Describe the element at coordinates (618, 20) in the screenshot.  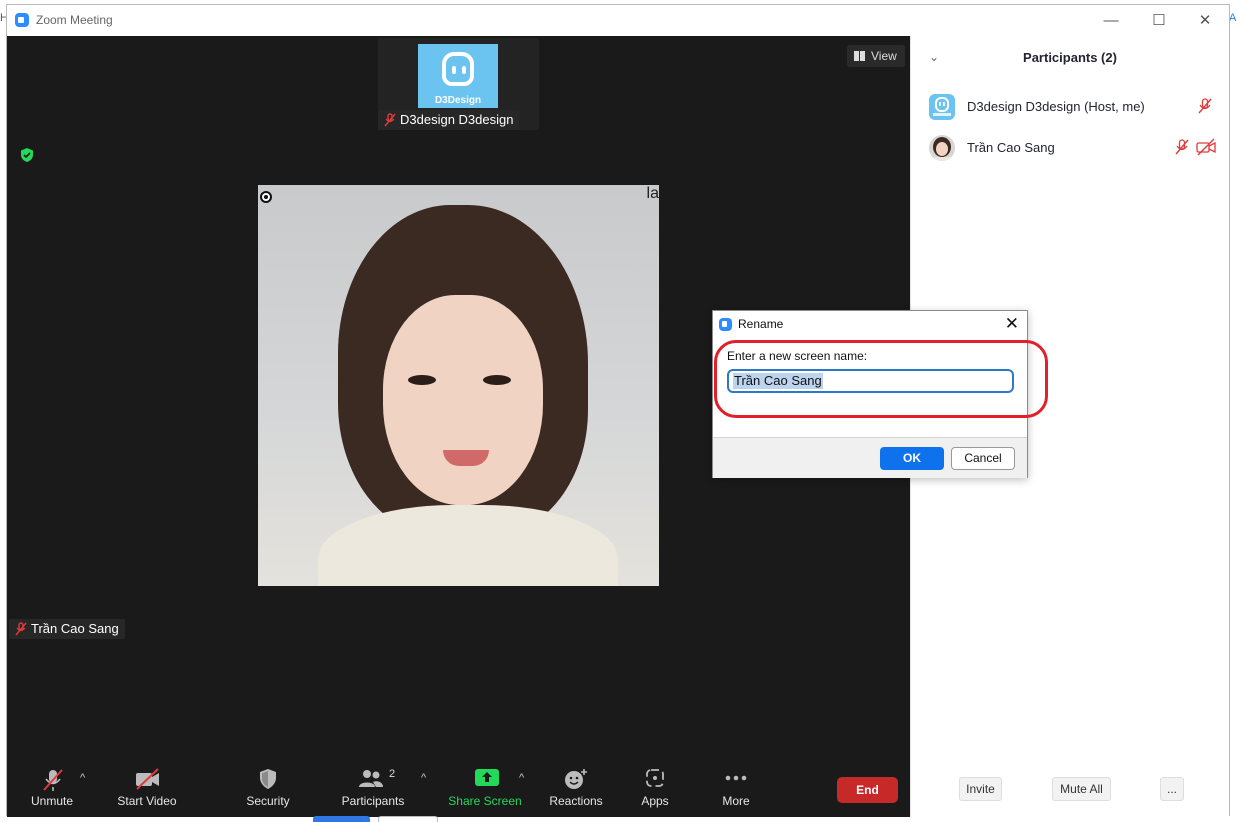
I see `title-bar: Zoom Meeting — ☐ ✕` at that location.